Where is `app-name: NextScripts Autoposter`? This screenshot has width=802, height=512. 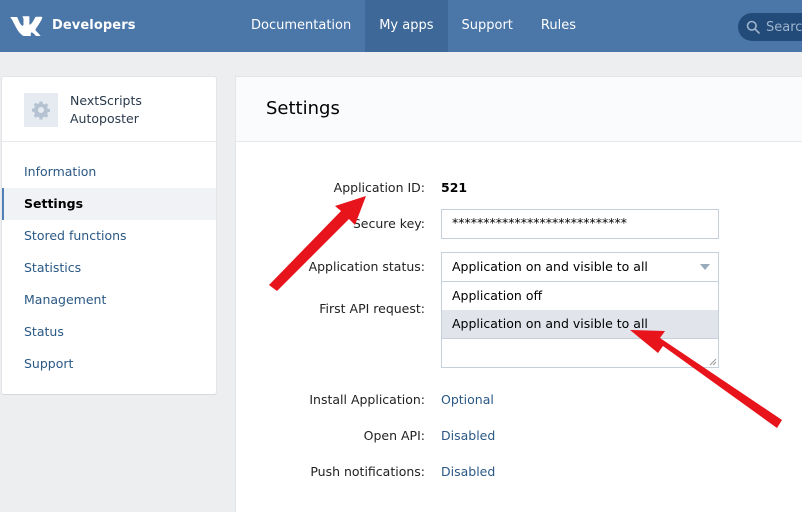
app-name: NextScripts Autoposter is located at coordinates (106, 110).